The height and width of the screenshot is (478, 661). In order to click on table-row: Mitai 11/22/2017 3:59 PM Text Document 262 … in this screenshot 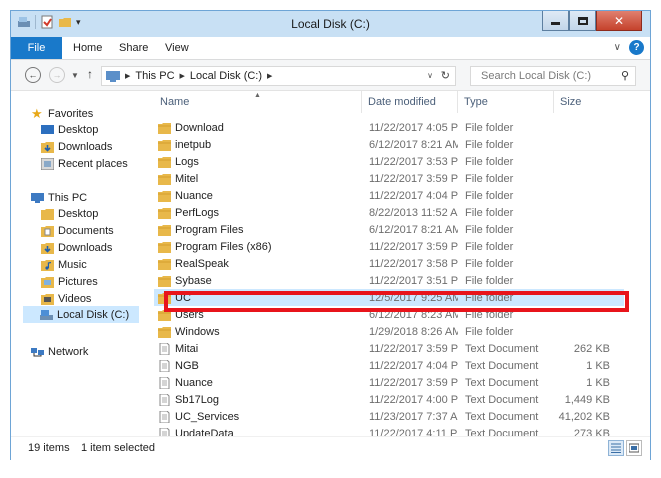, I will do `click(389, 348)`.